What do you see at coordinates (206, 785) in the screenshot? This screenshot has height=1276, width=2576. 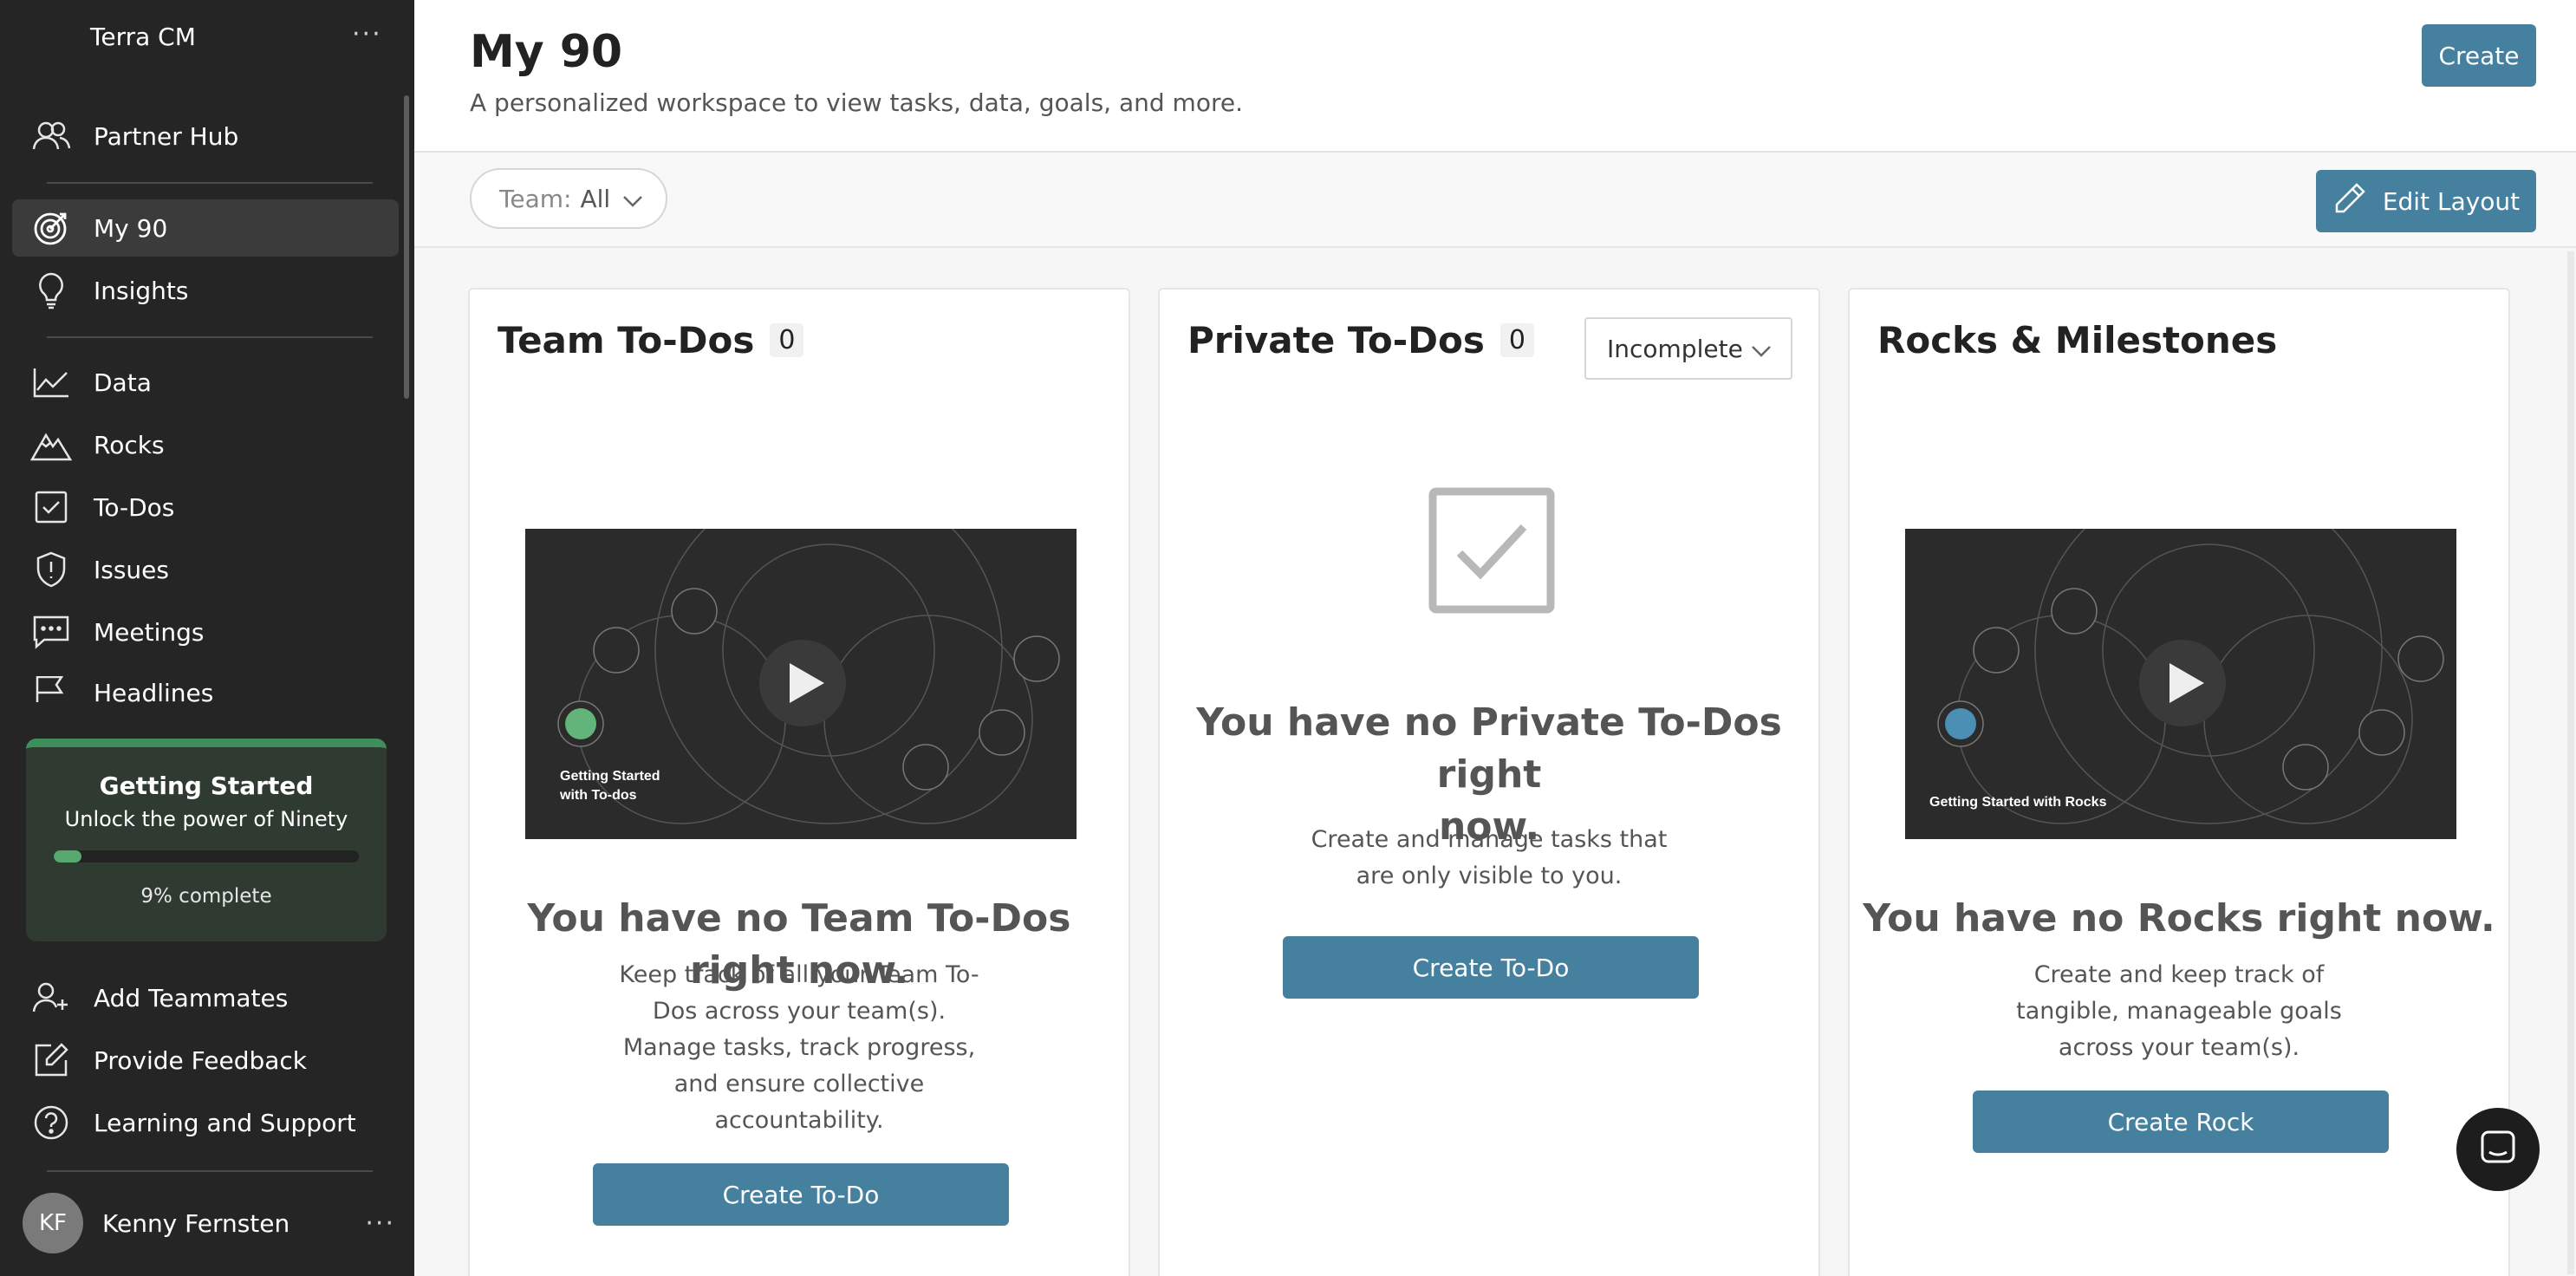 I see `getting-started-title: Getting Started` at bounding box center [206, 785].